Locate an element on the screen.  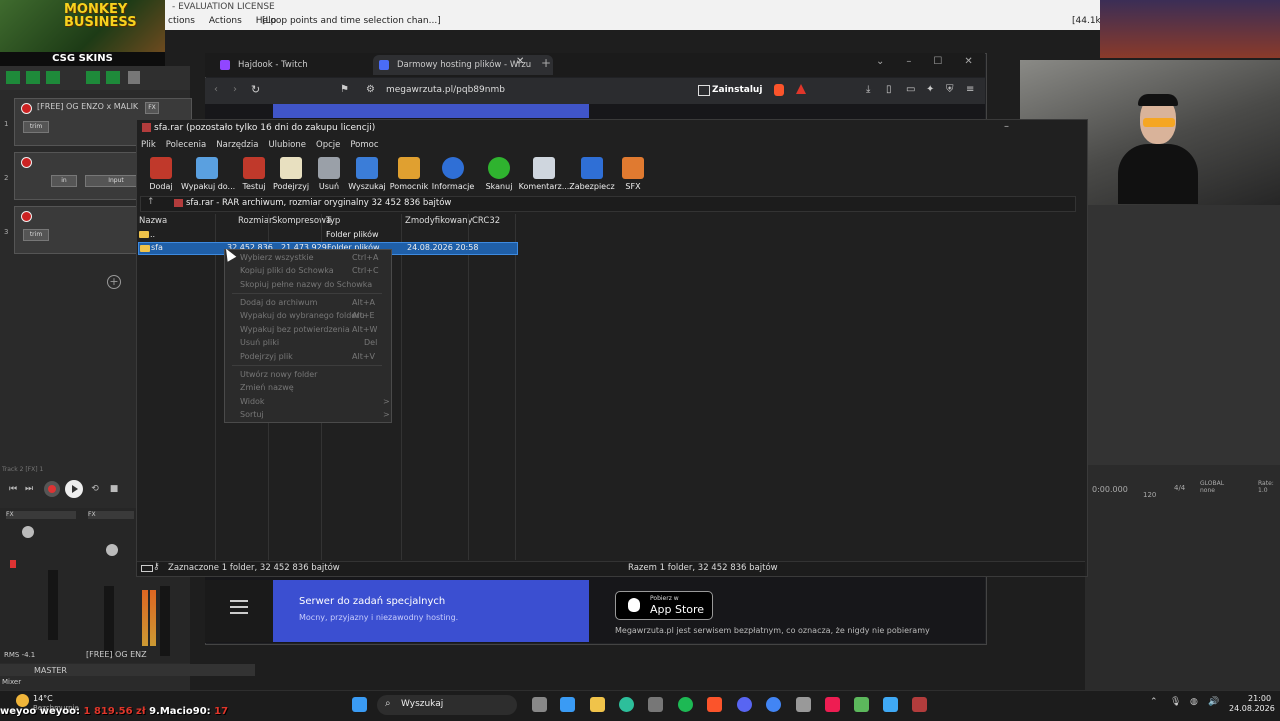
xbox-icon is located at coordinates (655, 704).